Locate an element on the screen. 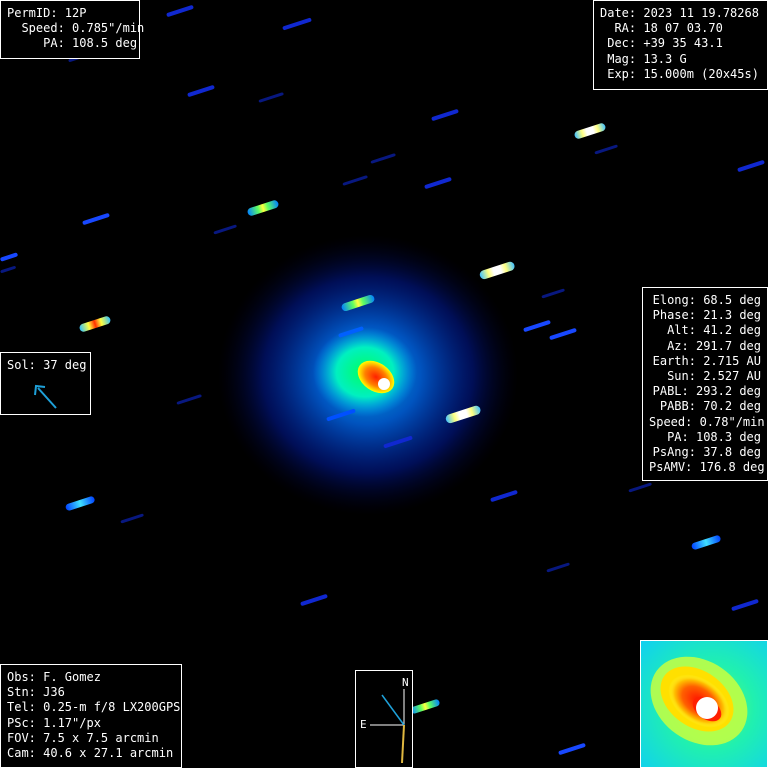 The height and width of the screenshot is (768, 768). solar-direction-panel: Sol: 37 deg is located at coordinates (45, 383).